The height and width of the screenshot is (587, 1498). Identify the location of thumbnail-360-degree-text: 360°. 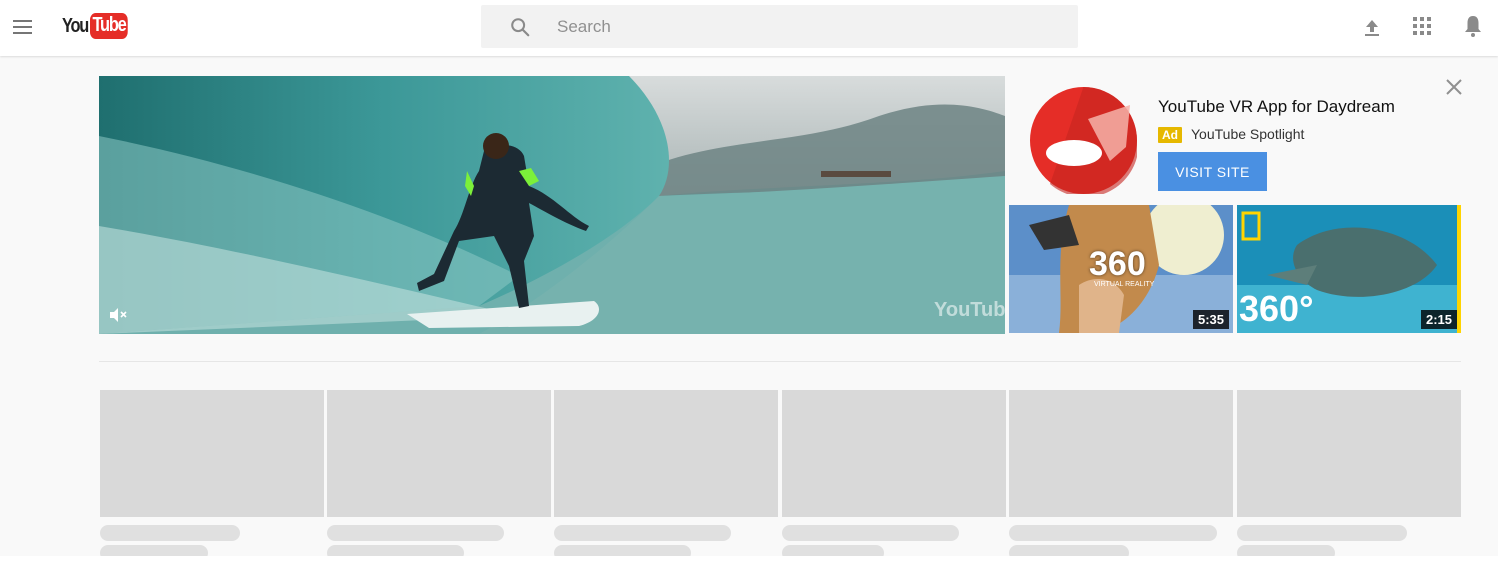
(1276, 308).